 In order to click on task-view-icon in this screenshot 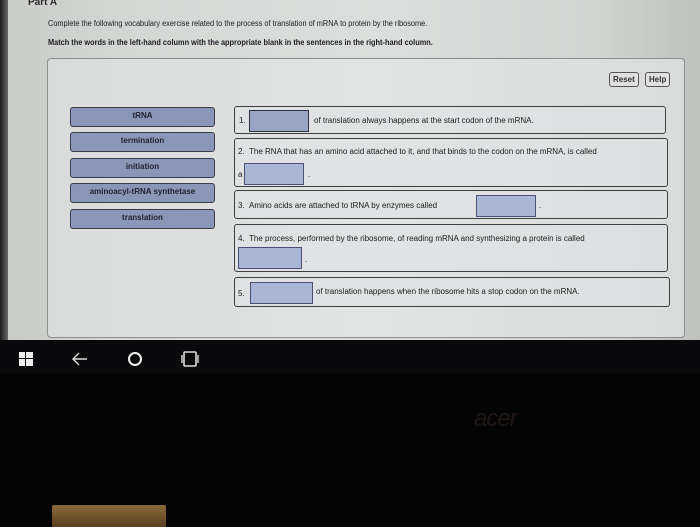, I will do `click(190, 361)`.